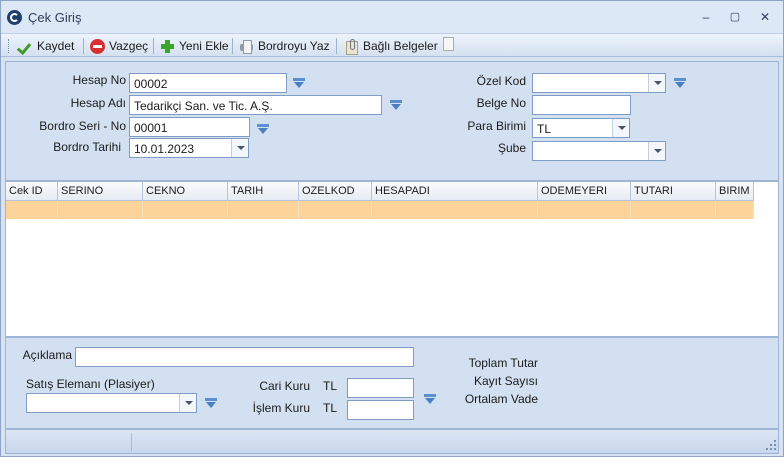  I want to click on new-button-label: Yeni Ekle, so click(204, 46).